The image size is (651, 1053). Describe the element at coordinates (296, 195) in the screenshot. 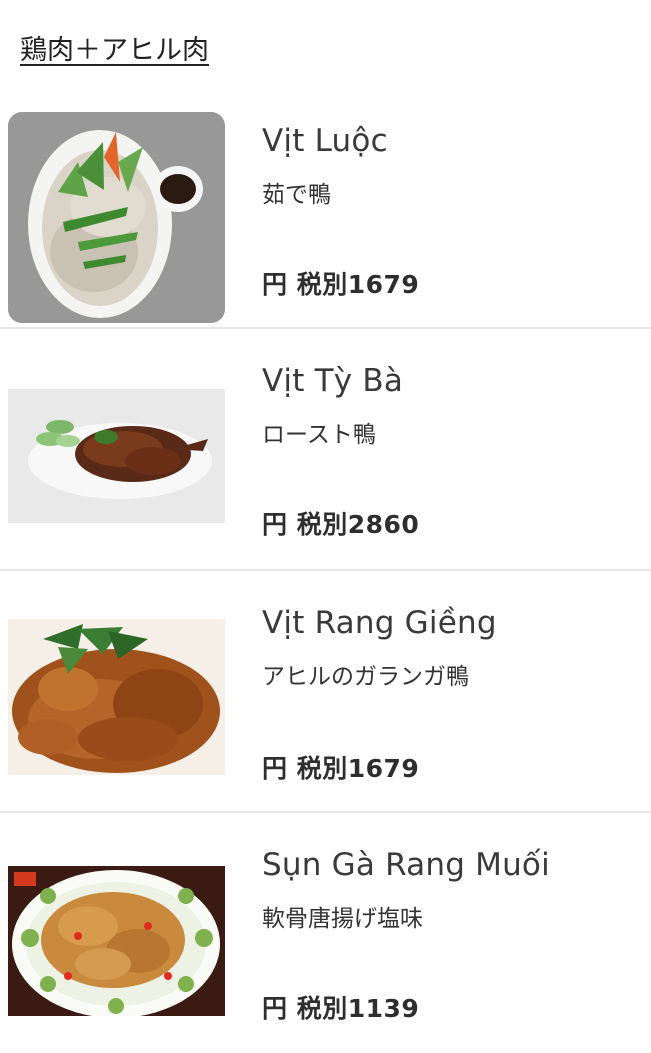

I see `item-subname: 茹で鴨` at that location.